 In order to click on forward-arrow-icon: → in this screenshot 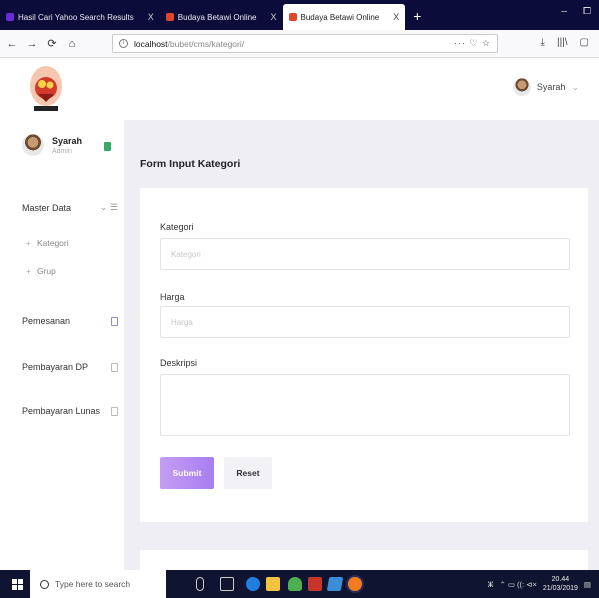, I will do `click(32, 44)`.